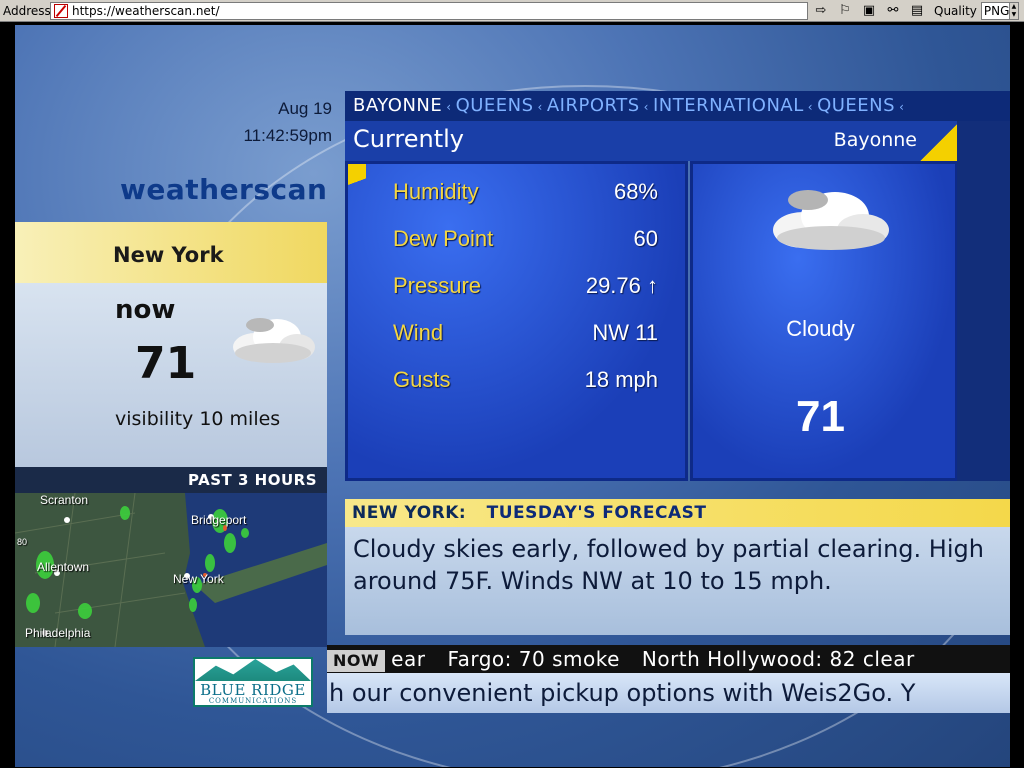 The image size is (1024, 768). I want to click on obs-value: 60, so click(645, 238).